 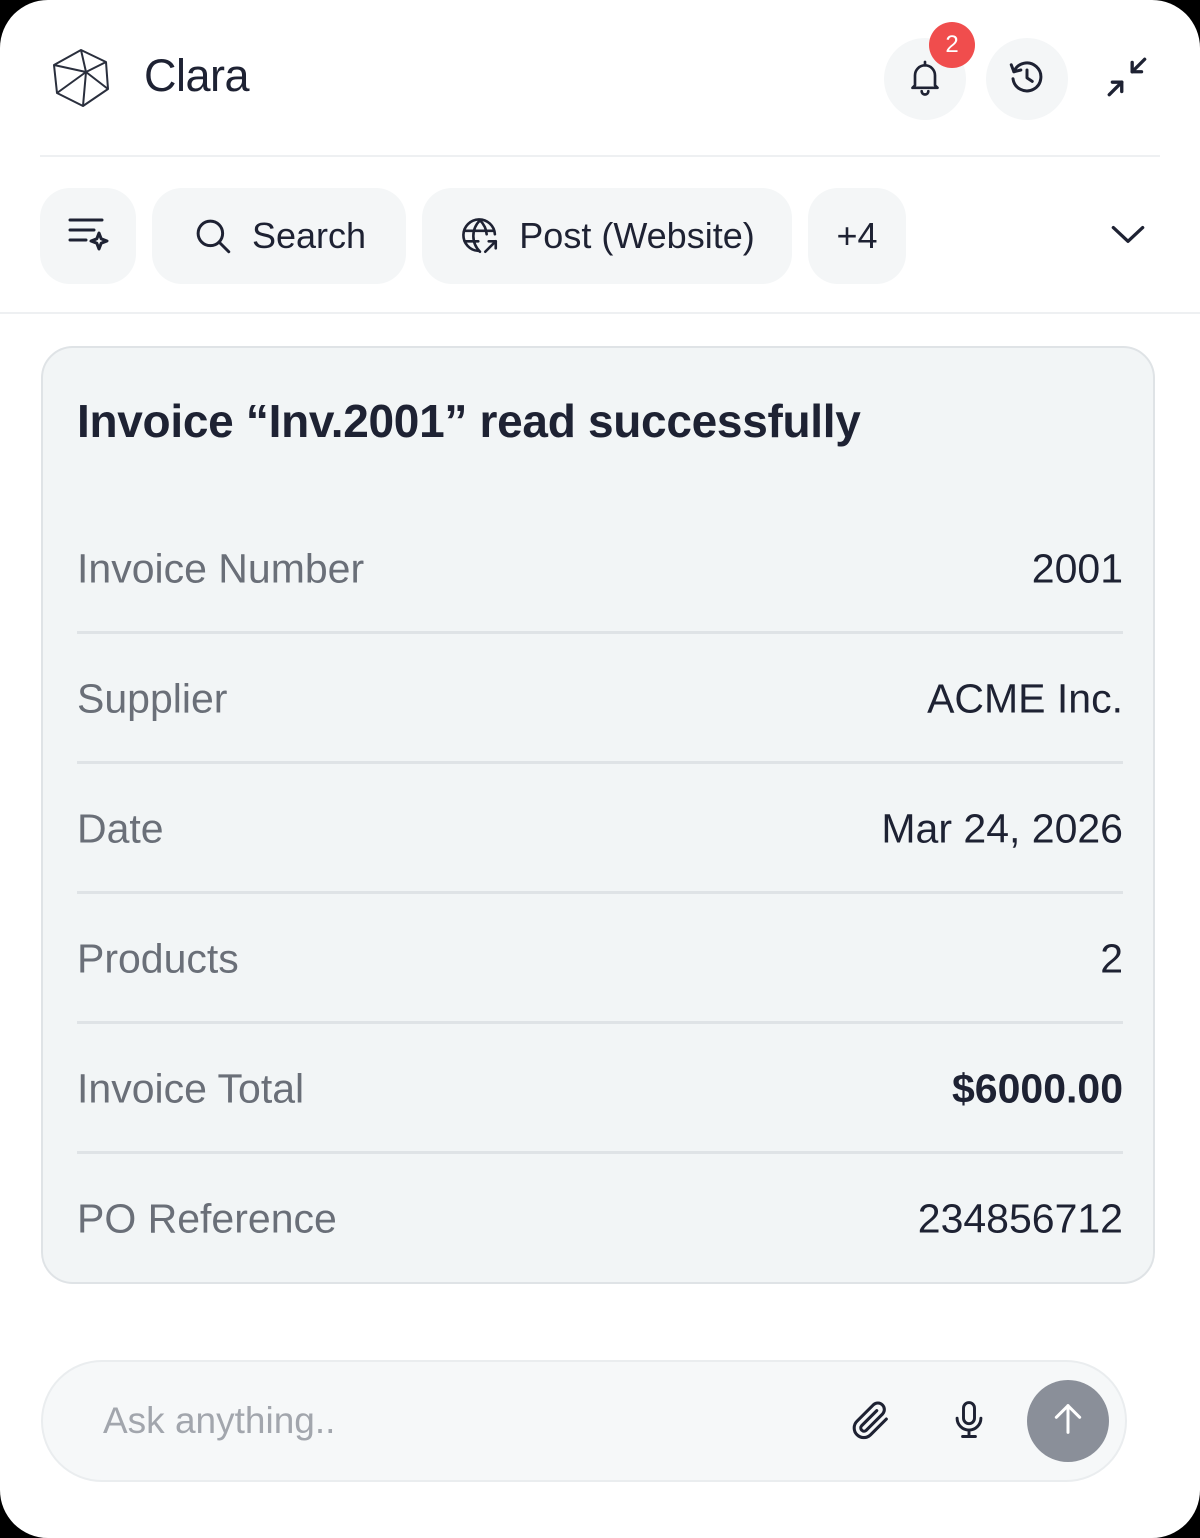 I want to click on post-website-button: Post (Website), so click(x=607, y=236).